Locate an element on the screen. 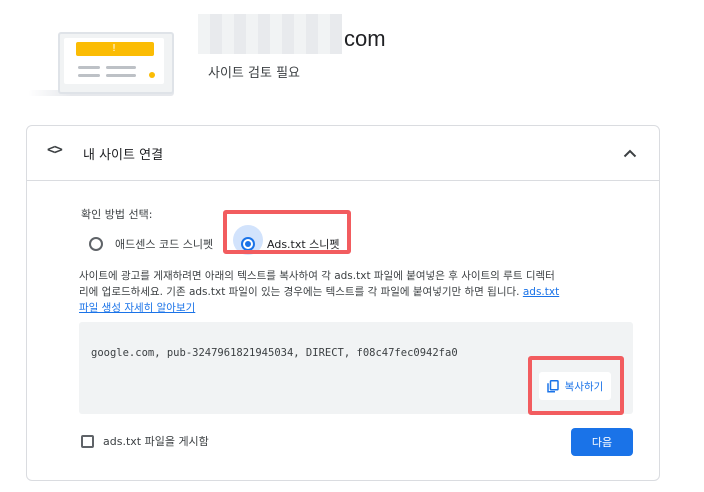 This screenshot has height=492, width=704. ads-txt-link: ads.txt is located at coordinates (541, 292).